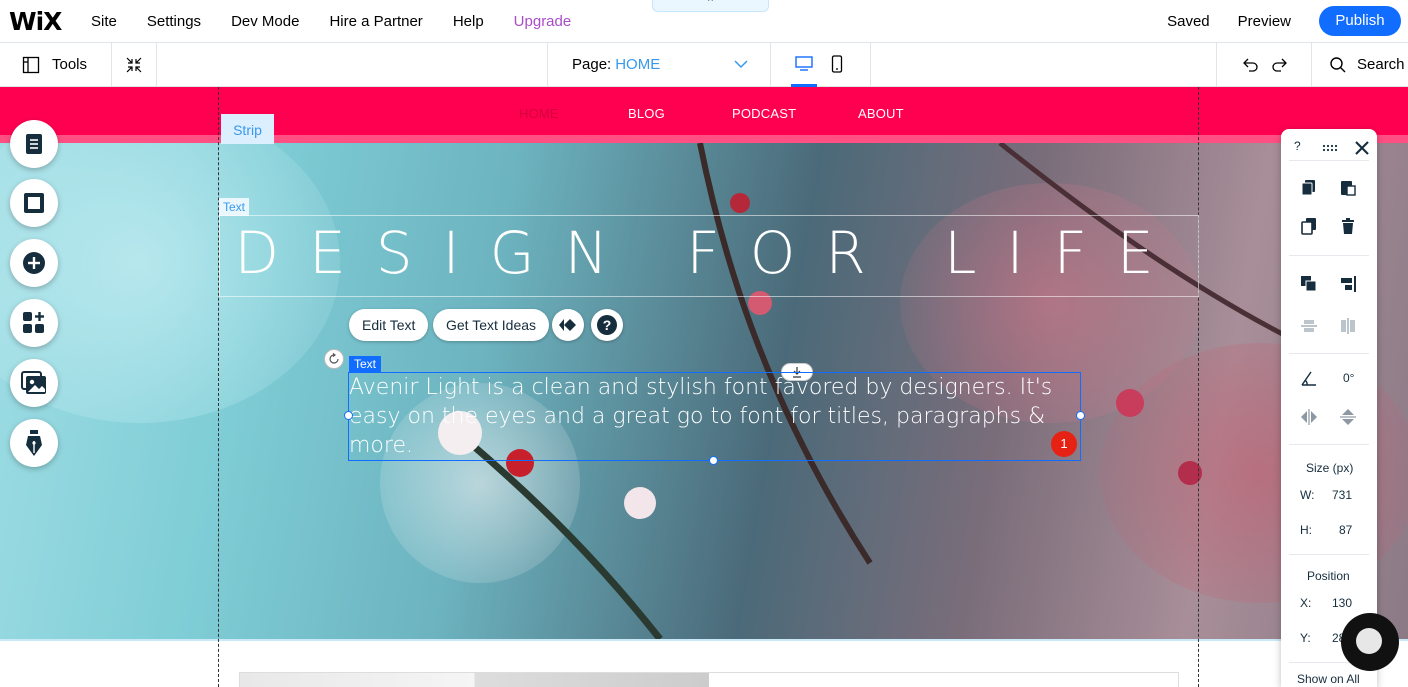 This screenshot has width=1408, height=687. Describe the element at coordinates (1342, 495) in the screenshot. I see `width-value: 731` at that location.